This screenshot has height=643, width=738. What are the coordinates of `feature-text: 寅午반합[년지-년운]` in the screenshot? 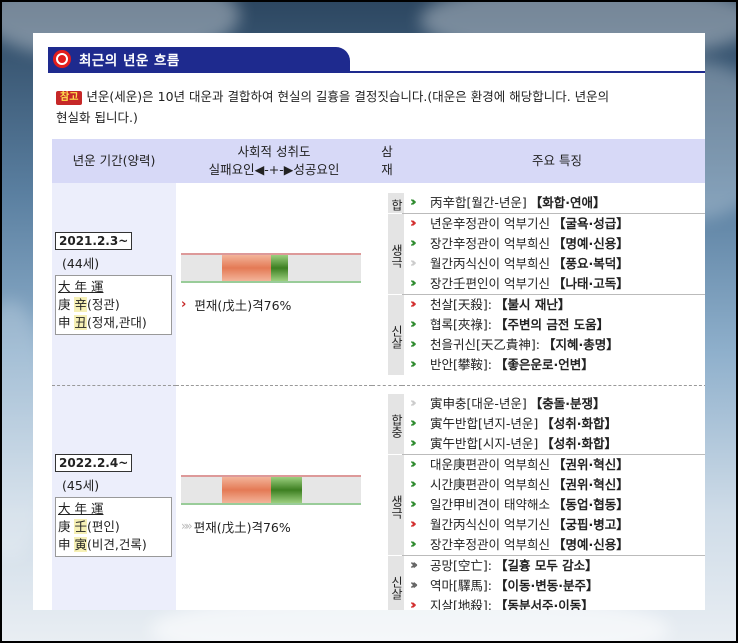 It's located at (484, 424).